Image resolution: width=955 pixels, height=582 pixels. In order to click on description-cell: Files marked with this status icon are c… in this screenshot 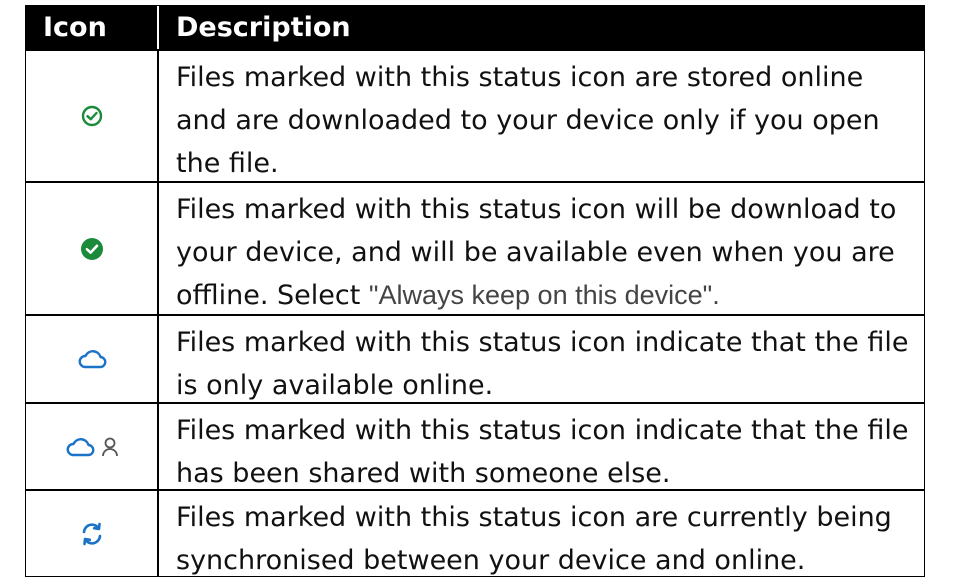, I will do `click(541, 533)`.